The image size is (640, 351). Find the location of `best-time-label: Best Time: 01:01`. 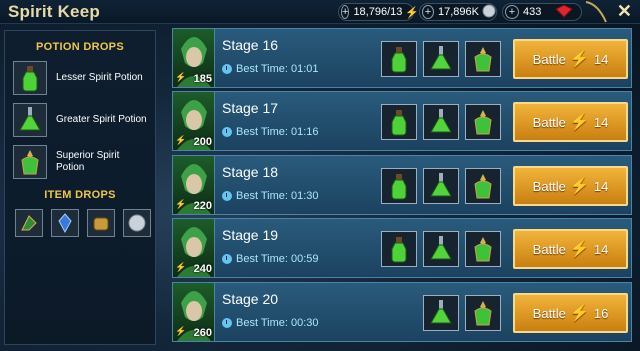

best-time-label: Best Time: 01:01 is located at coordinates (277, 69).